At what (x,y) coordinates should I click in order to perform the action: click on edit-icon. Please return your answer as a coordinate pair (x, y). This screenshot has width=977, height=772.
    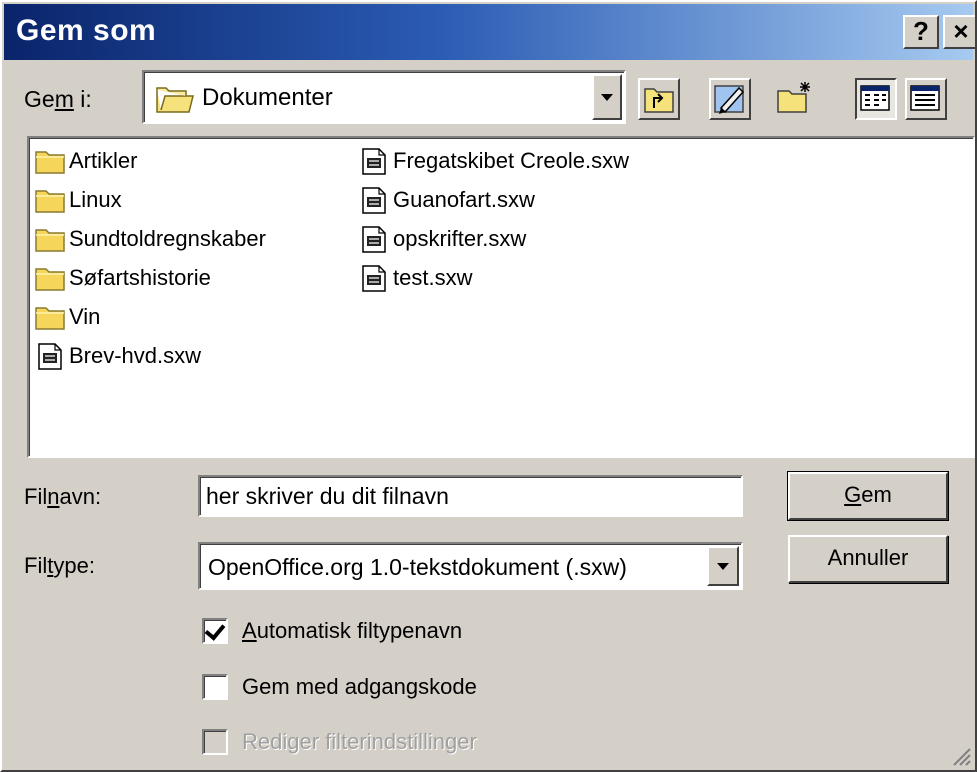
    Looking at the image, I should click on (729, 99).